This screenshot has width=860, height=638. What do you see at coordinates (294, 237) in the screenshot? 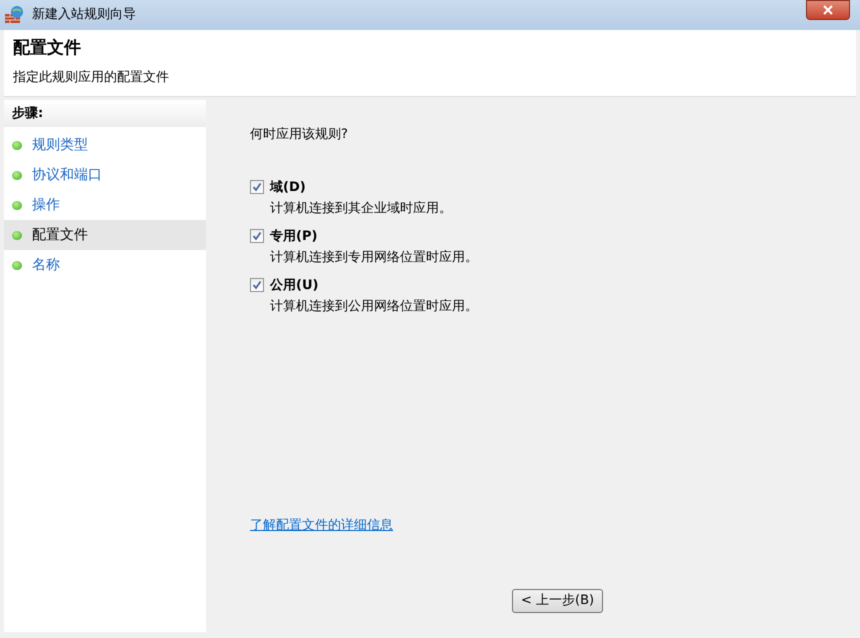
I see `option-label: 专用(P)` at bounding box center [294, 237].